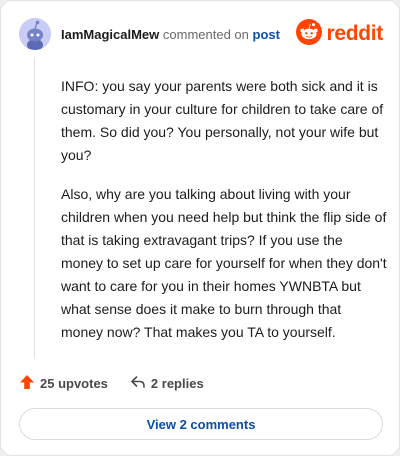 This screenshot has width=400, height=456. Describe the element at coordinates (309, 34) in the screenshot. I see `reddit-snoo-icon` at that location.